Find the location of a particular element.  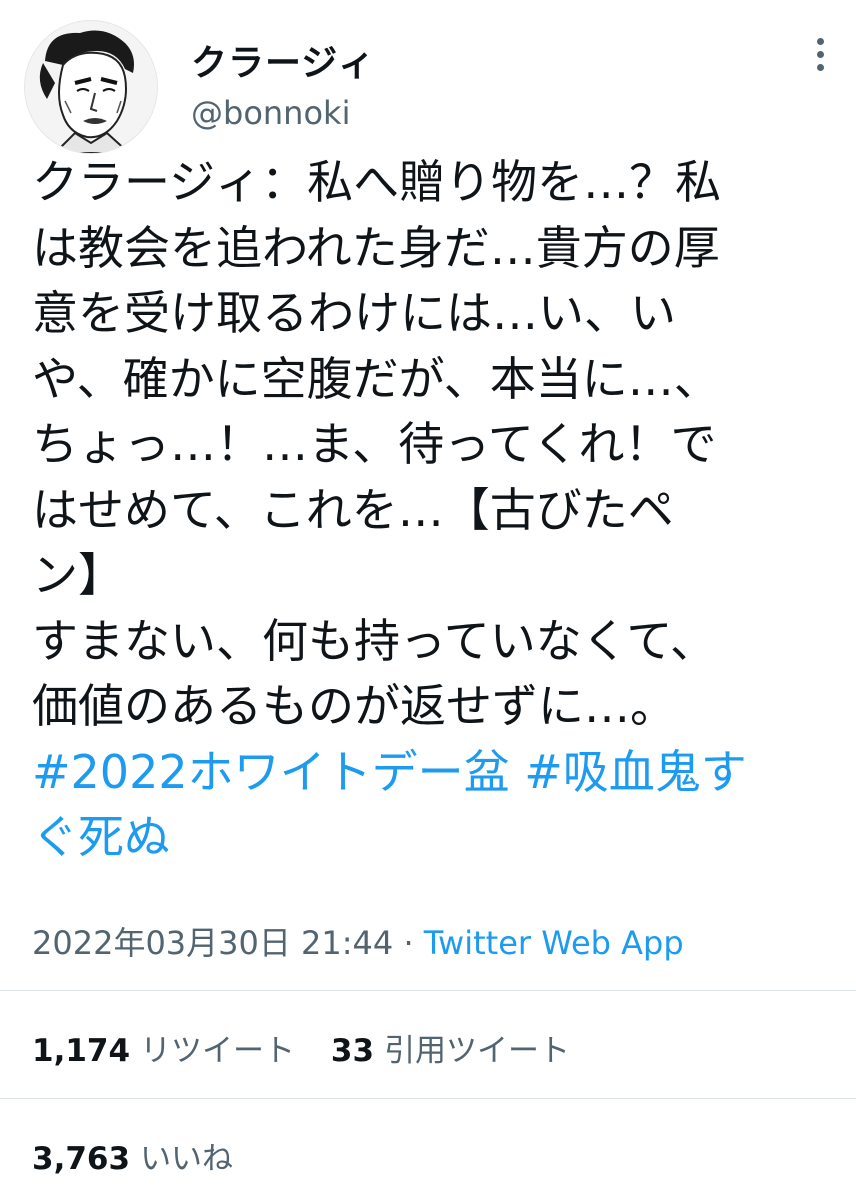

tweet-text-line: 意を受け取るわけには…い、い is located at coordinates (354, 313).